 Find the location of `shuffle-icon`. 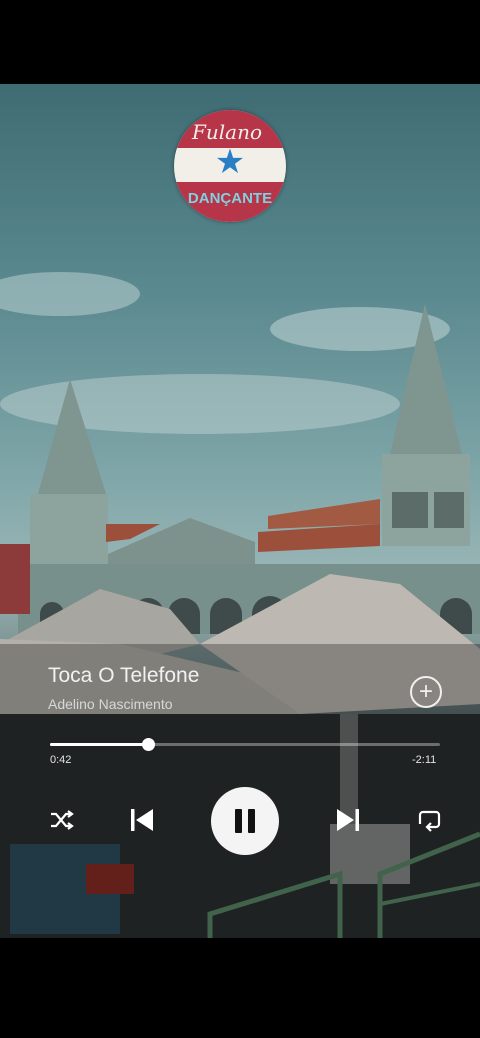

shuffle-icon is located at coordinates (62, 820).